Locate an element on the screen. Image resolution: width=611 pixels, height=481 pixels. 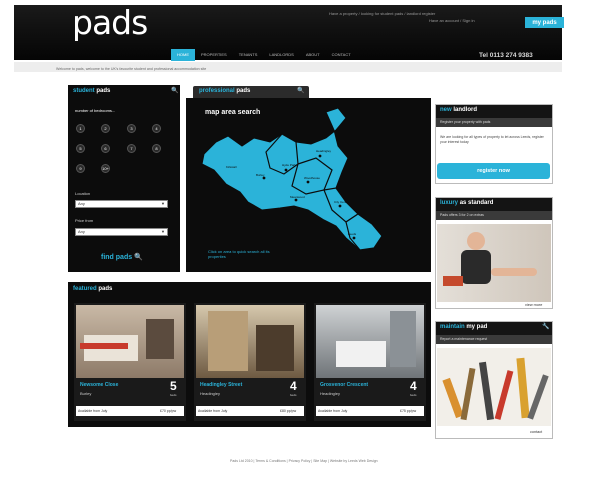
location-label: Location is located at coordinates (83, 193).